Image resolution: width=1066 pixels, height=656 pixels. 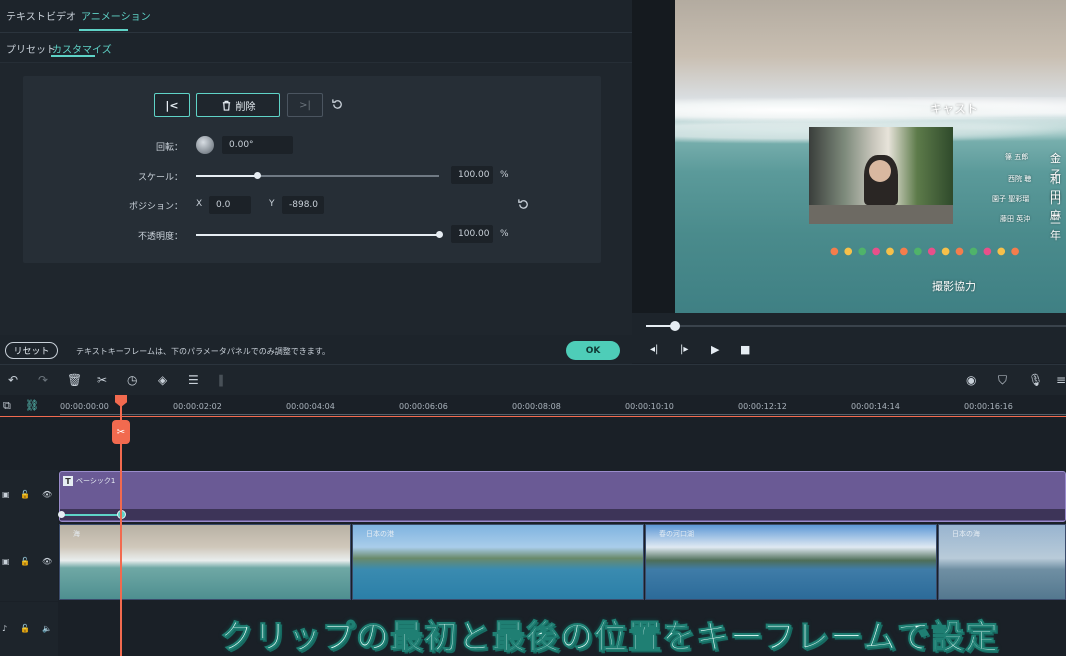 I want to click on reset-position-icon, so click(x=523, y=204).